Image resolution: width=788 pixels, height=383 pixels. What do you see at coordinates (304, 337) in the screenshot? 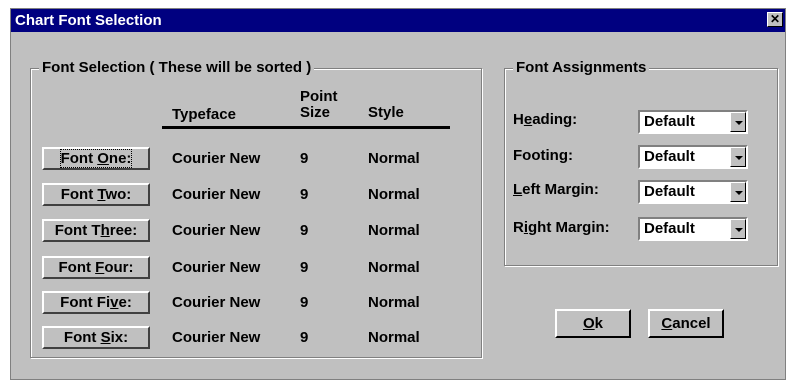
I see `font-six-size: 9` at bounding box center [304, 337].